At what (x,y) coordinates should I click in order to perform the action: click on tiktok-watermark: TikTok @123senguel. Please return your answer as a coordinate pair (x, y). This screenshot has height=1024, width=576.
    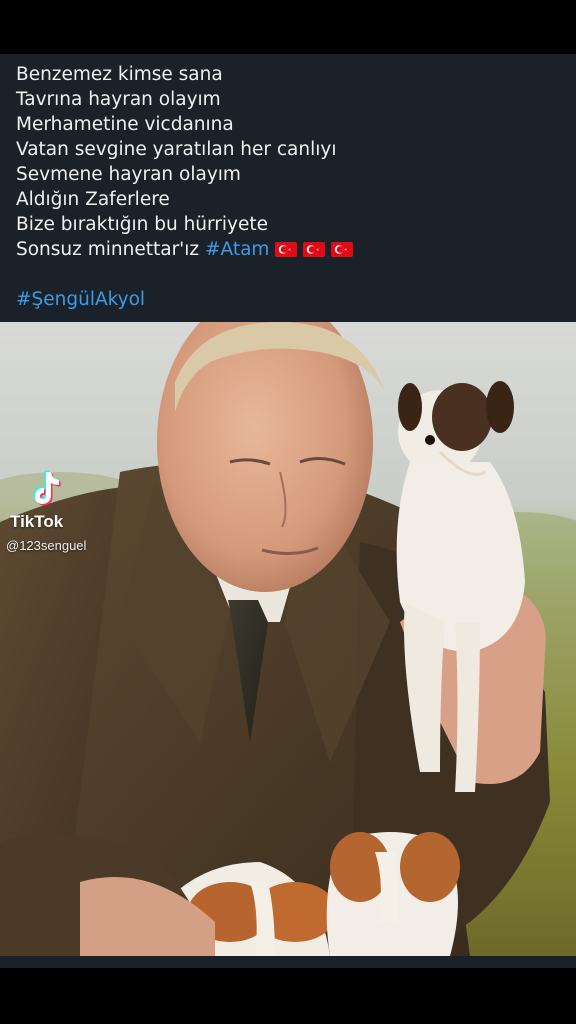
    Looking at the image, I should click on (61, 513).